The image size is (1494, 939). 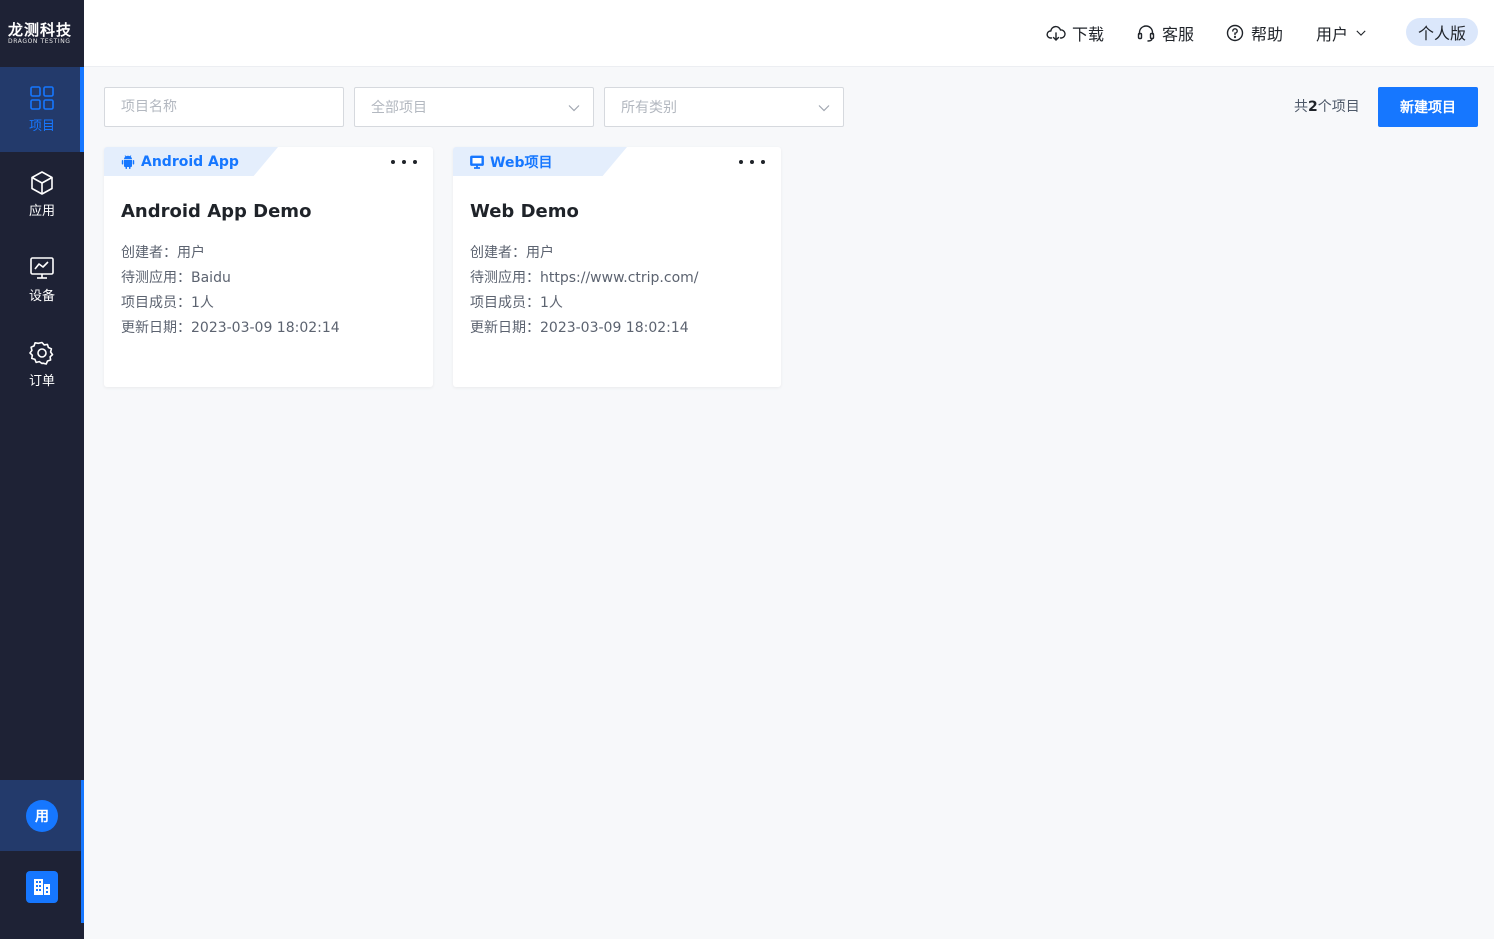 I want to click on user-menu: 用户, so click(x=1342, y=33).